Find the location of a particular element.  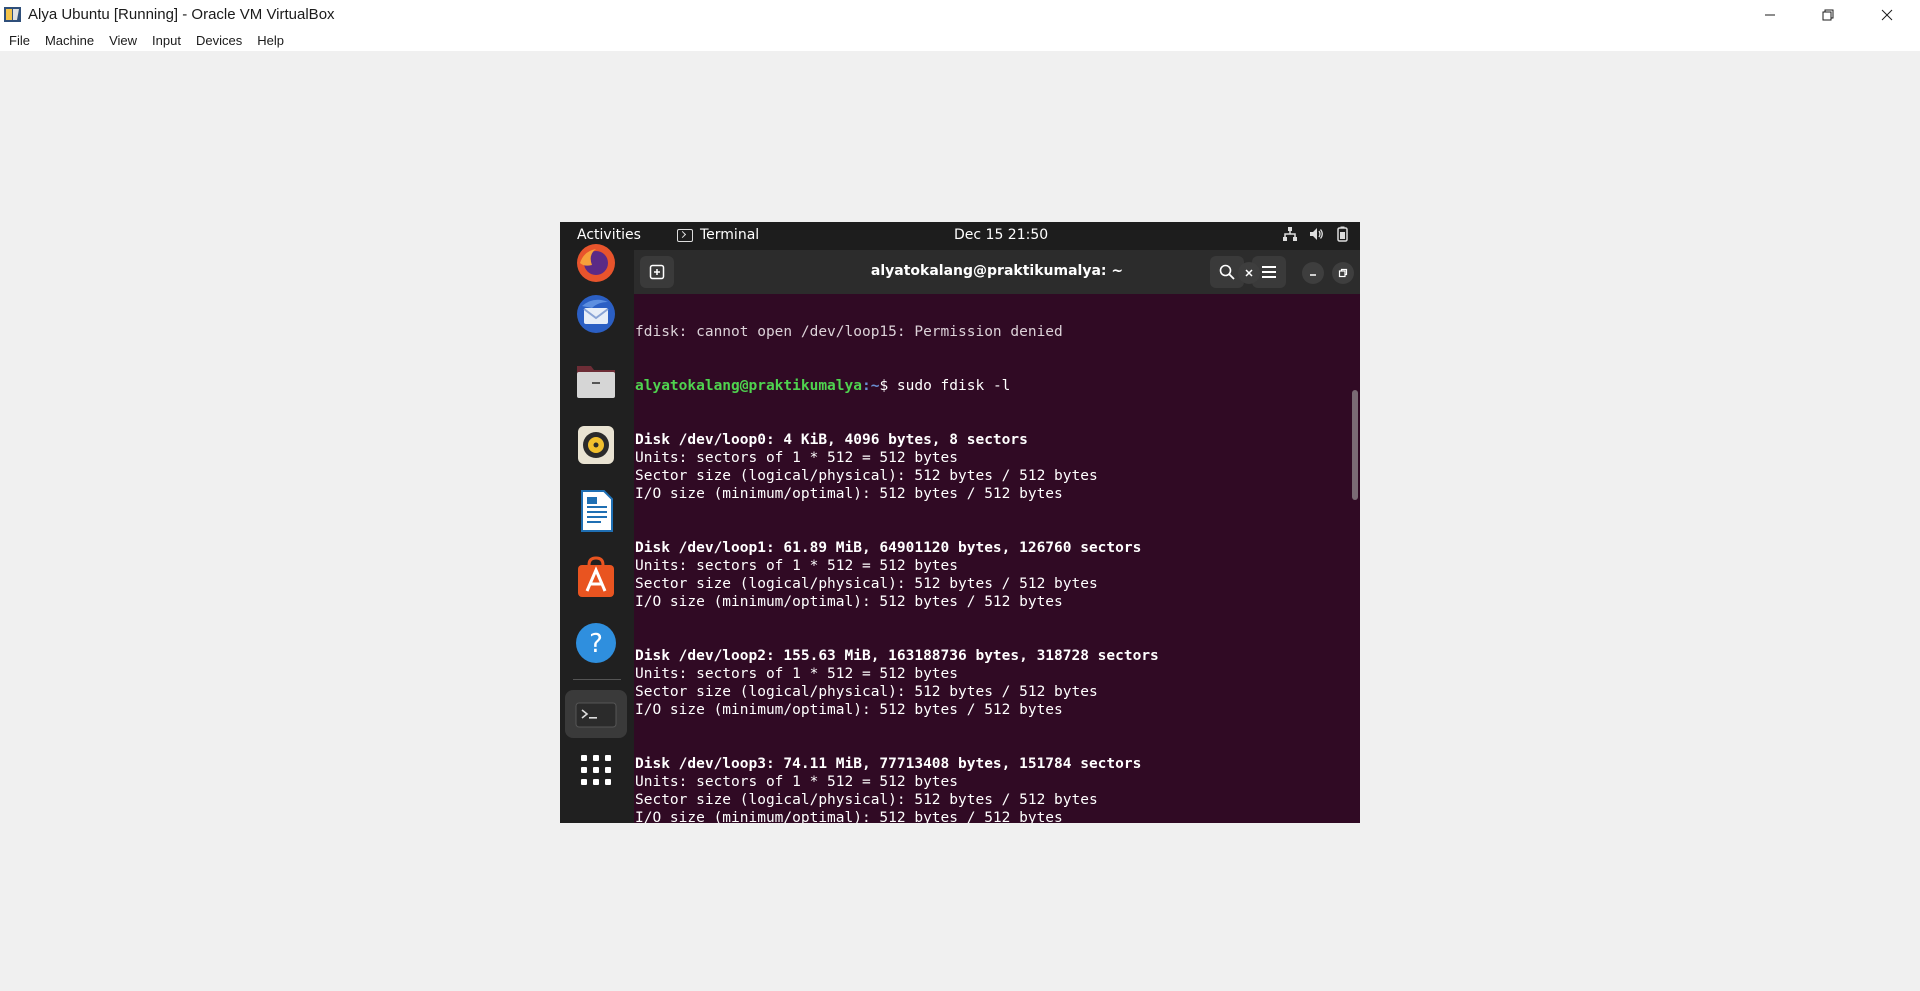

dock-help: ? is located at coordinates (596, 643).